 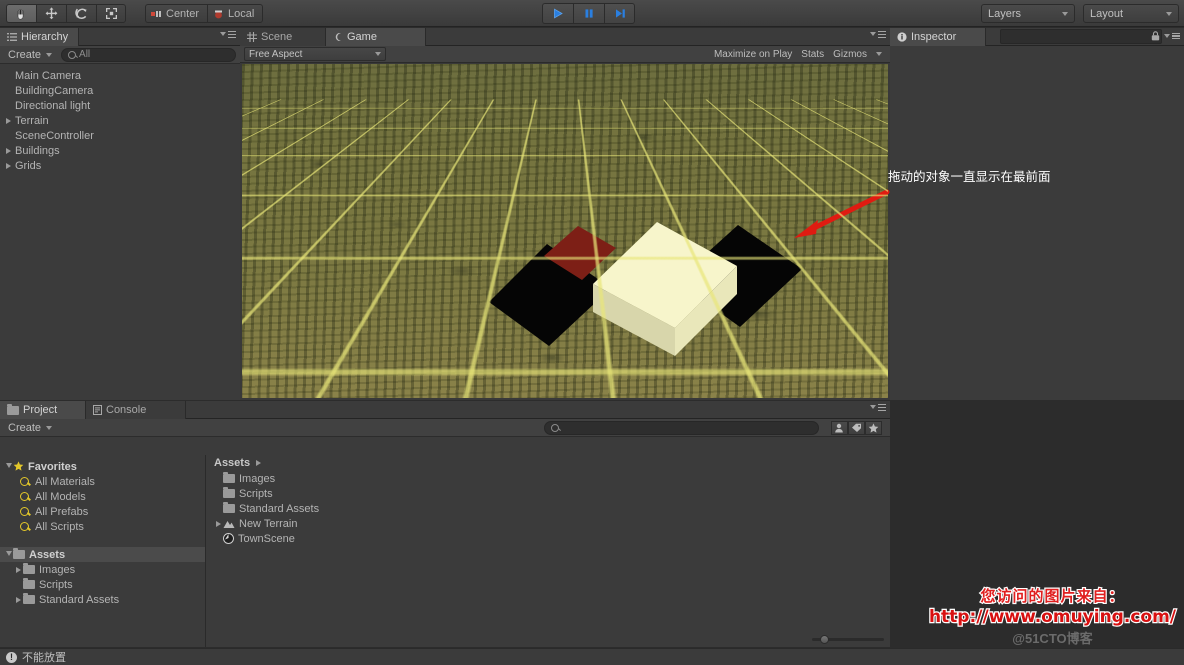 I want to click on hierarchy-item: BuildingCamera, so click(x=120, y=90).